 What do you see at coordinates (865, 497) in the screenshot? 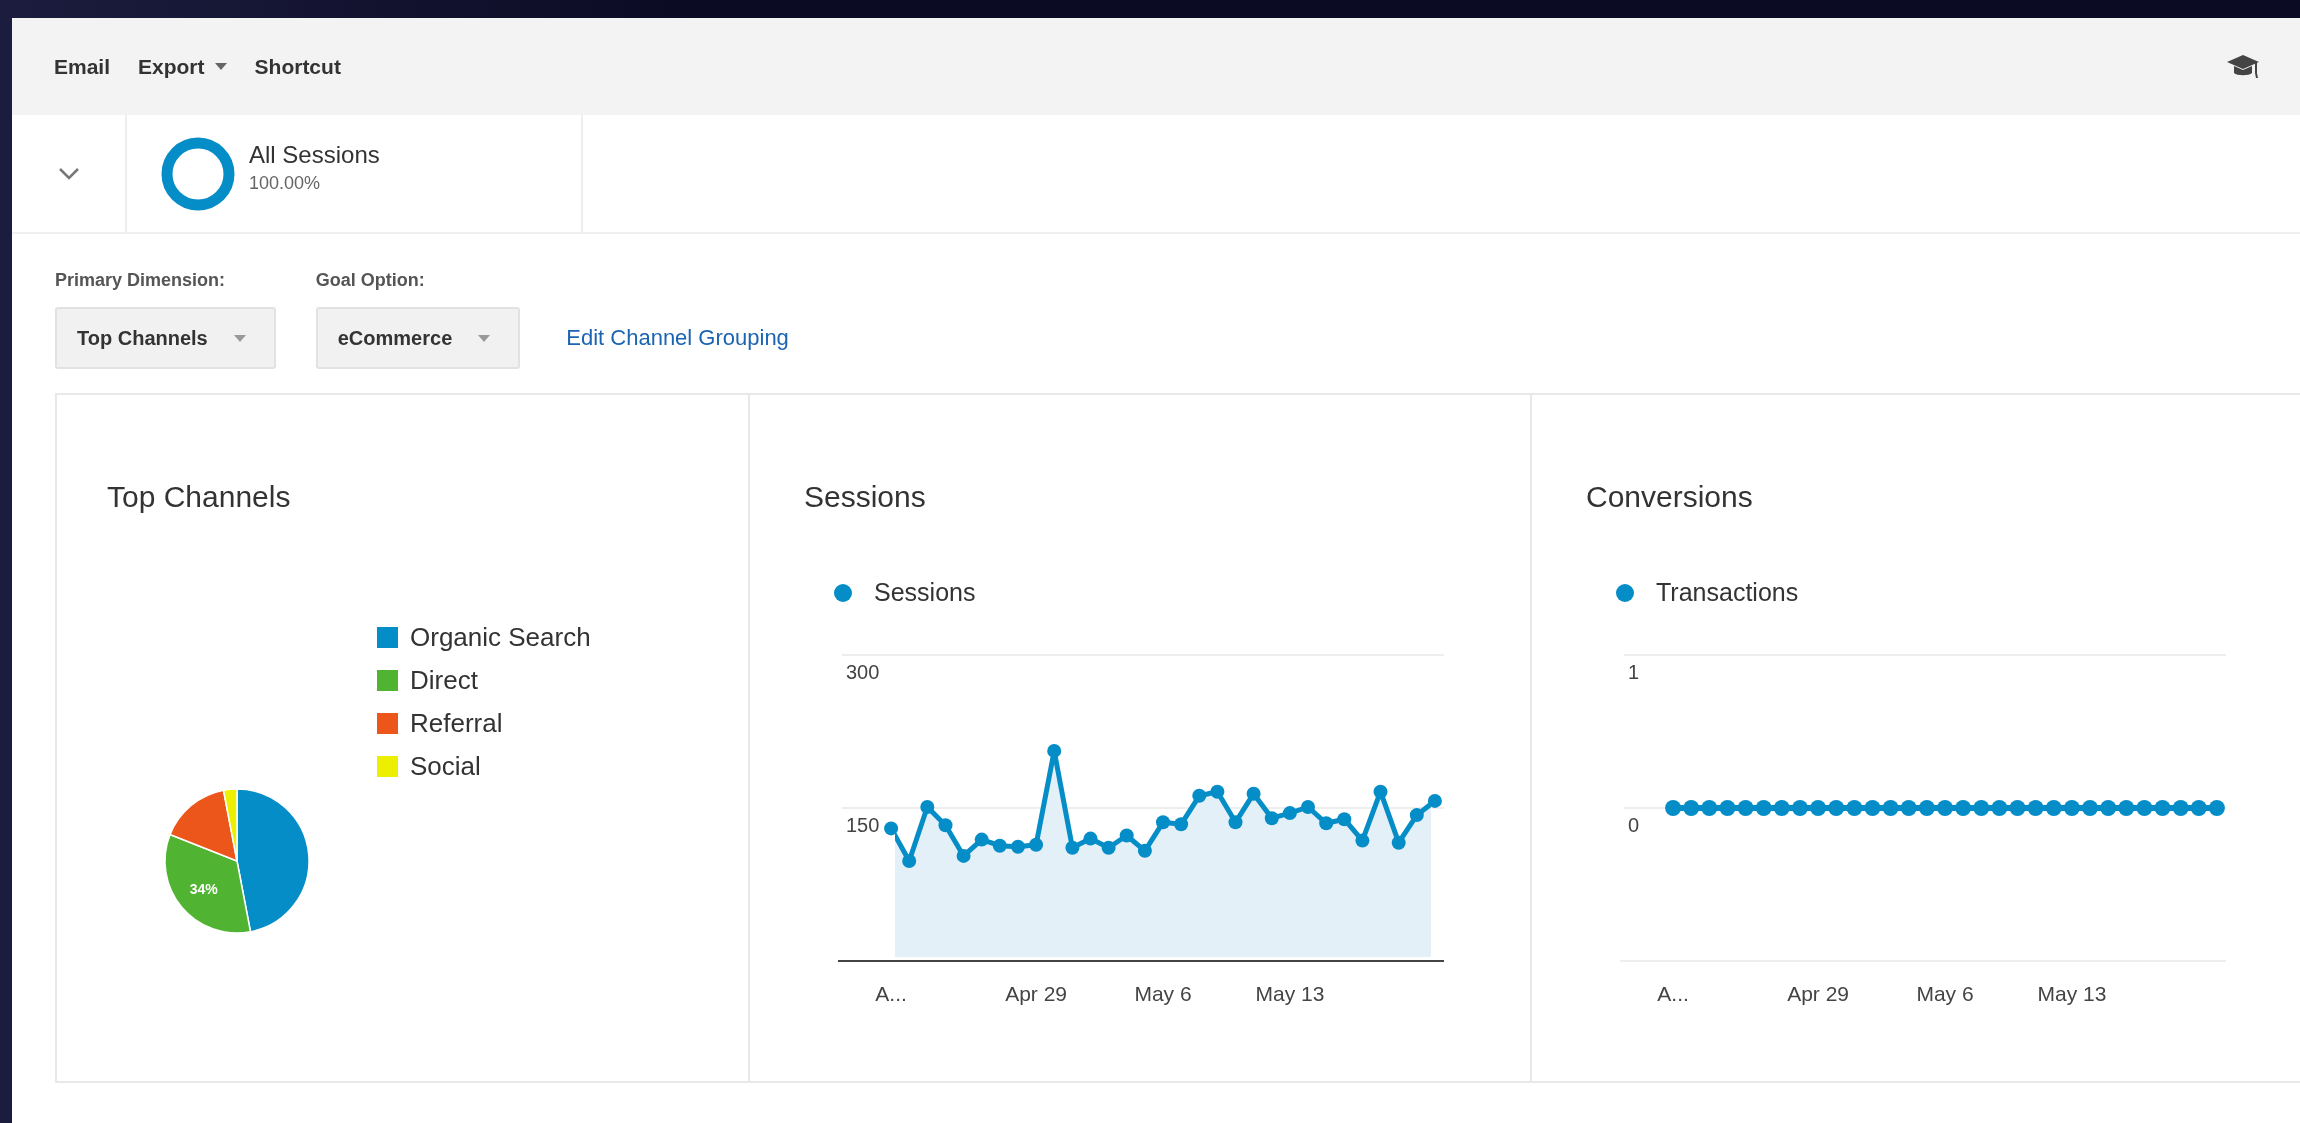
I see `card-title: Sessions` at bounding box center [865, 497].